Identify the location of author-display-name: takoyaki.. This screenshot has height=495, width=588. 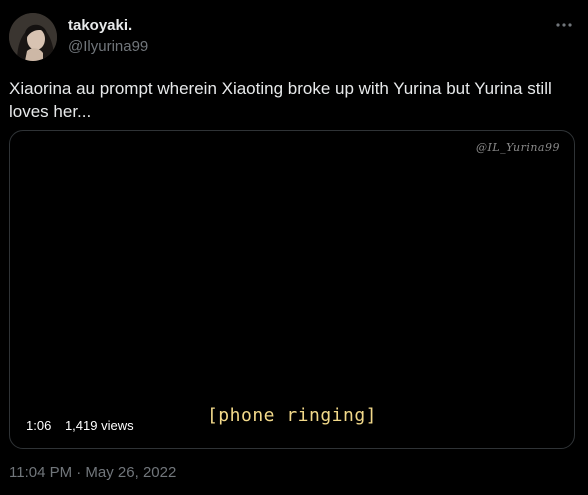
(100, 26).